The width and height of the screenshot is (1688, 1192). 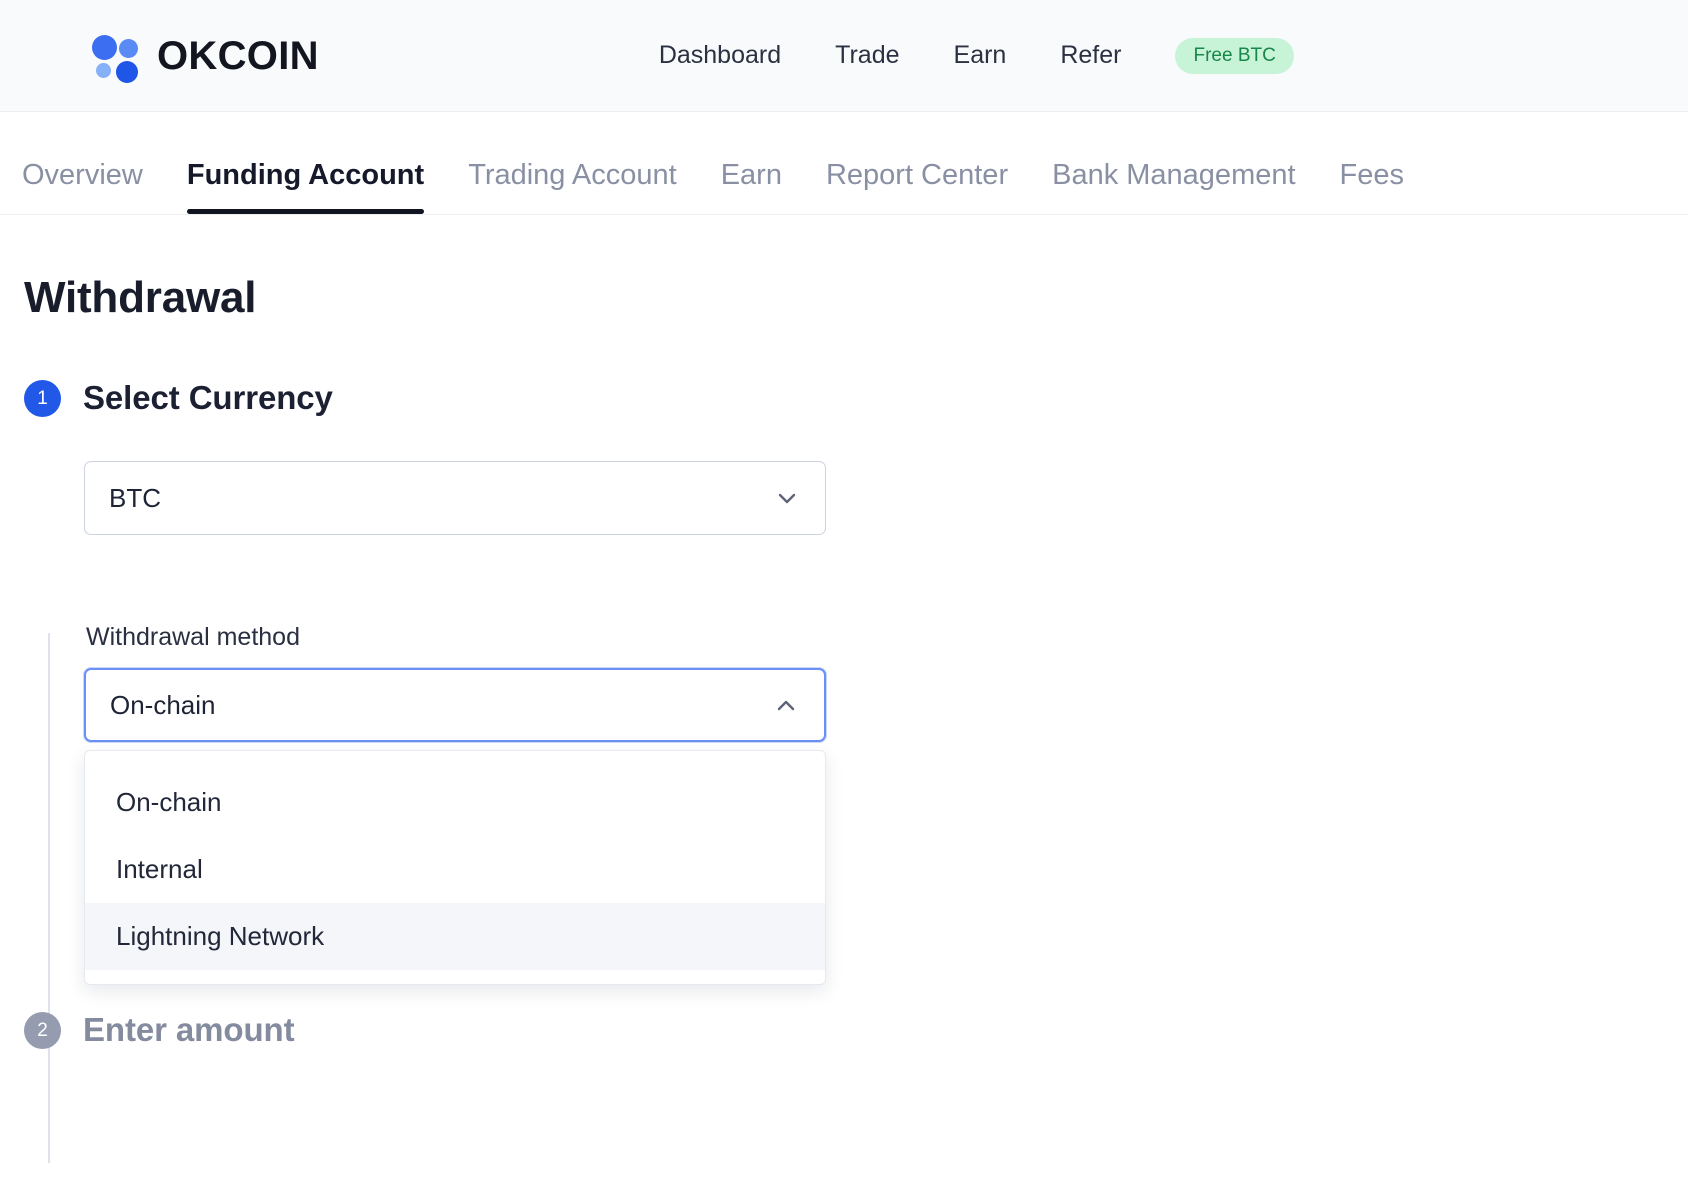 What do you see at coordinates (189, 1029) in the screenshot?
I see `step-2-label: Enter amount` at bounding box center [189, 1029].